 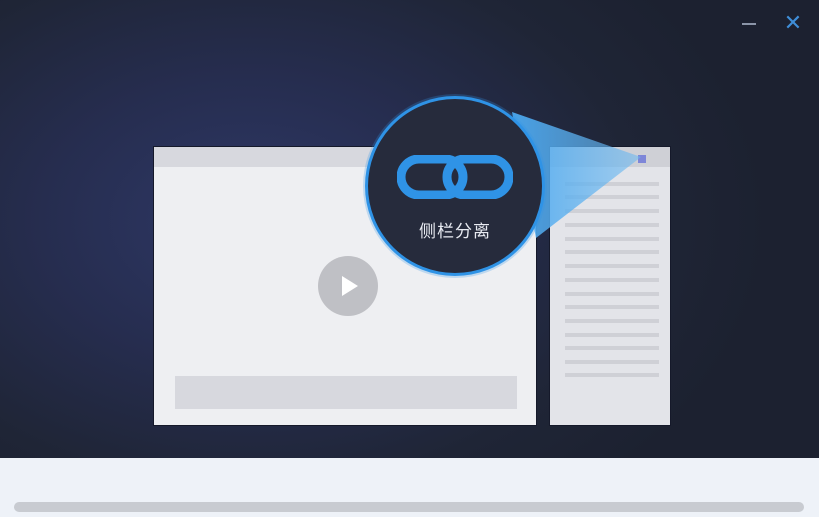 What do you see at coordinates (409, 487) in the screenshot?
I see `bottom-panel` at bounding box center [409, 487].